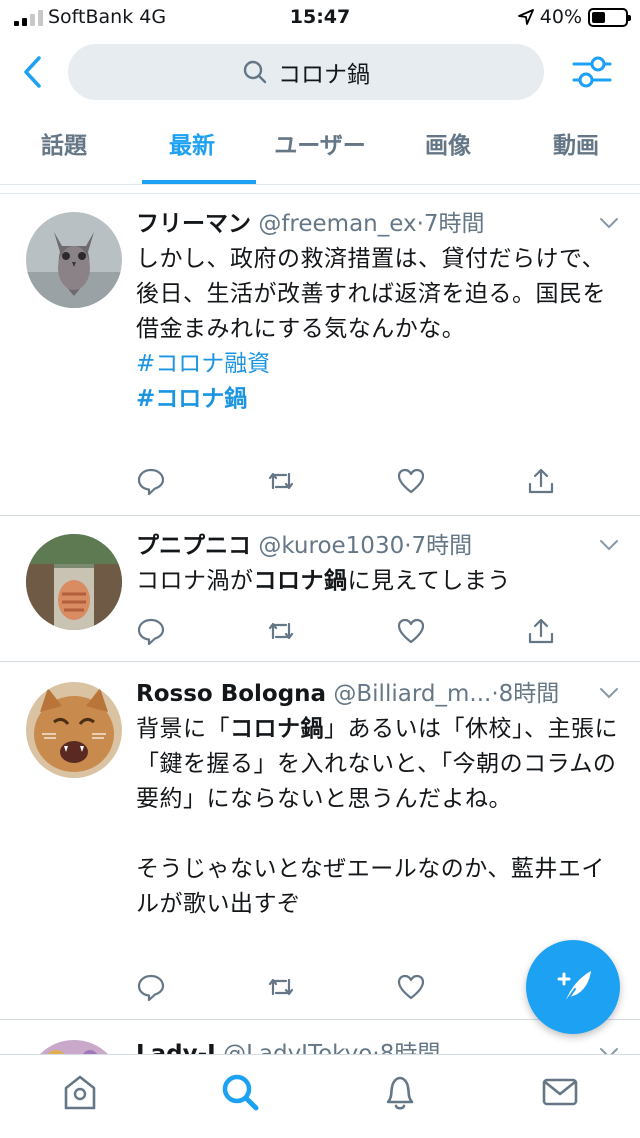 Image resolution: width=640 pixels, height=1138 pixels. I want to click on nav-explore, so click(240, 1092).